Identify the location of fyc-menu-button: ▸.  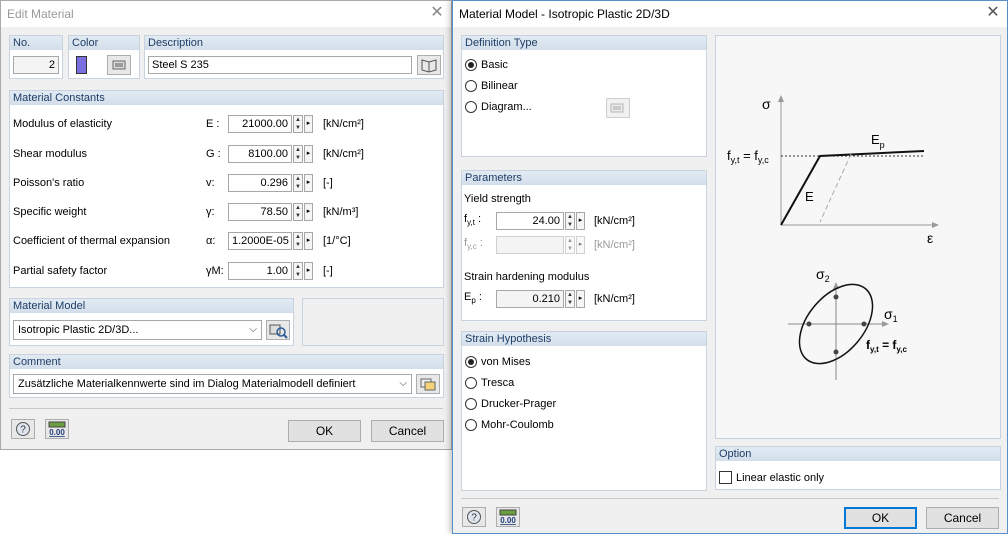
(580, 245).